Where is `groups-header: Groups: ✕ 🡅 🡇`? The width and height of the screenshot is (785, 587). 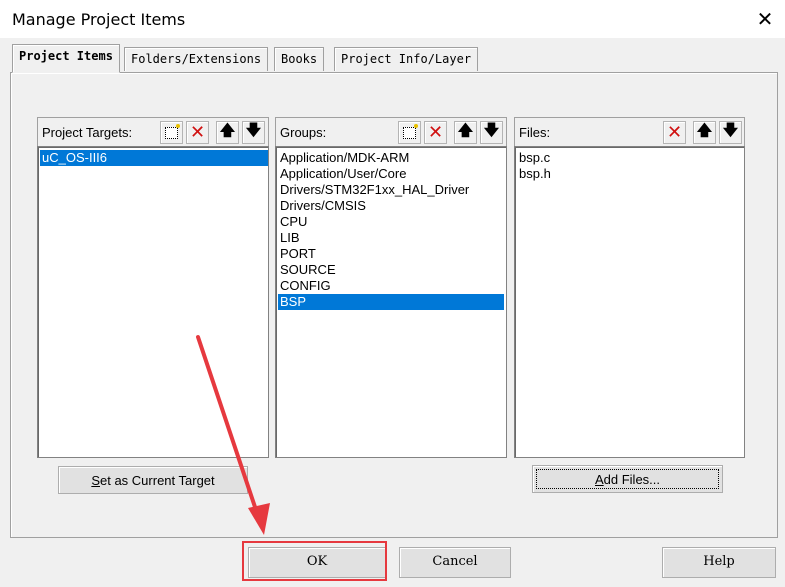
groups-header: Groups: ✕ 🡅 🡇 is located at coordinates (391, 131).